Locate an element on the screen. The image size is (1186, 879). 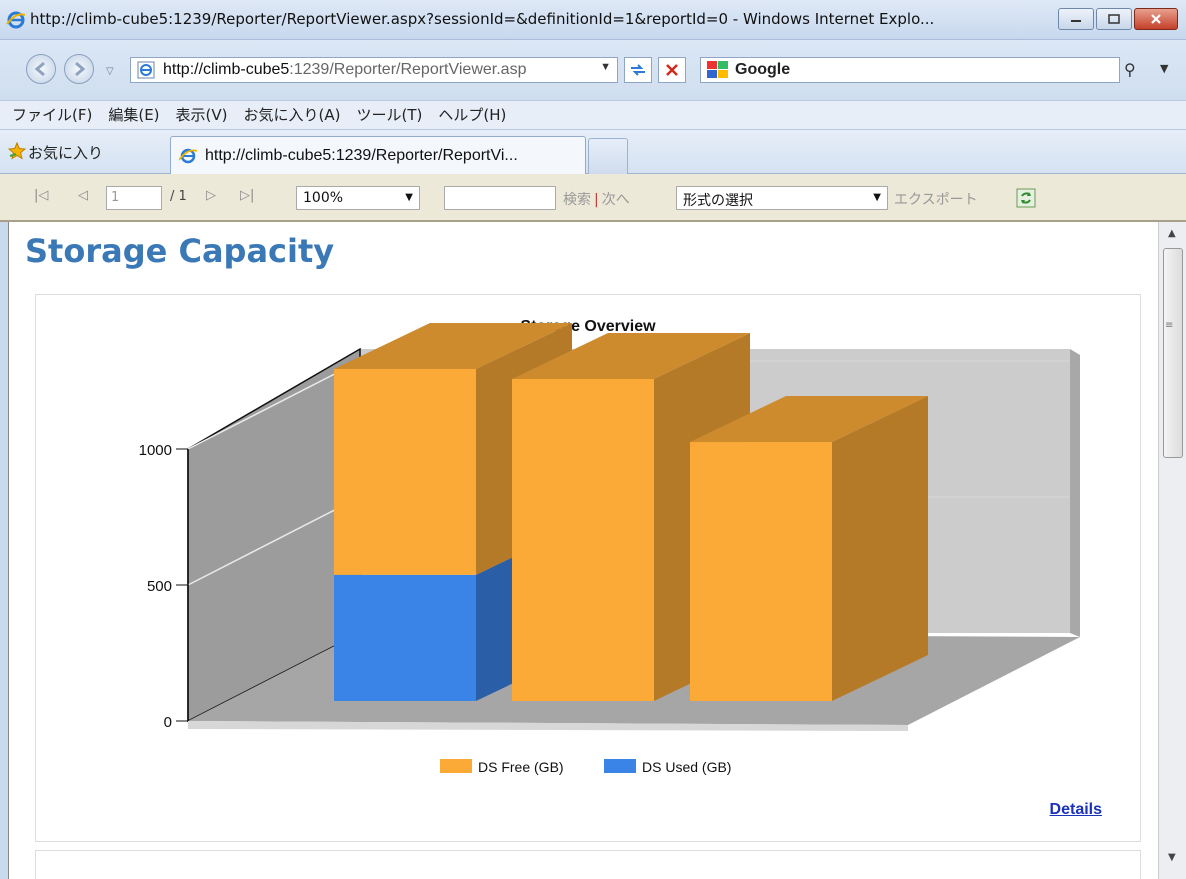
minimize-icon is located at coordinates (1076, 21).